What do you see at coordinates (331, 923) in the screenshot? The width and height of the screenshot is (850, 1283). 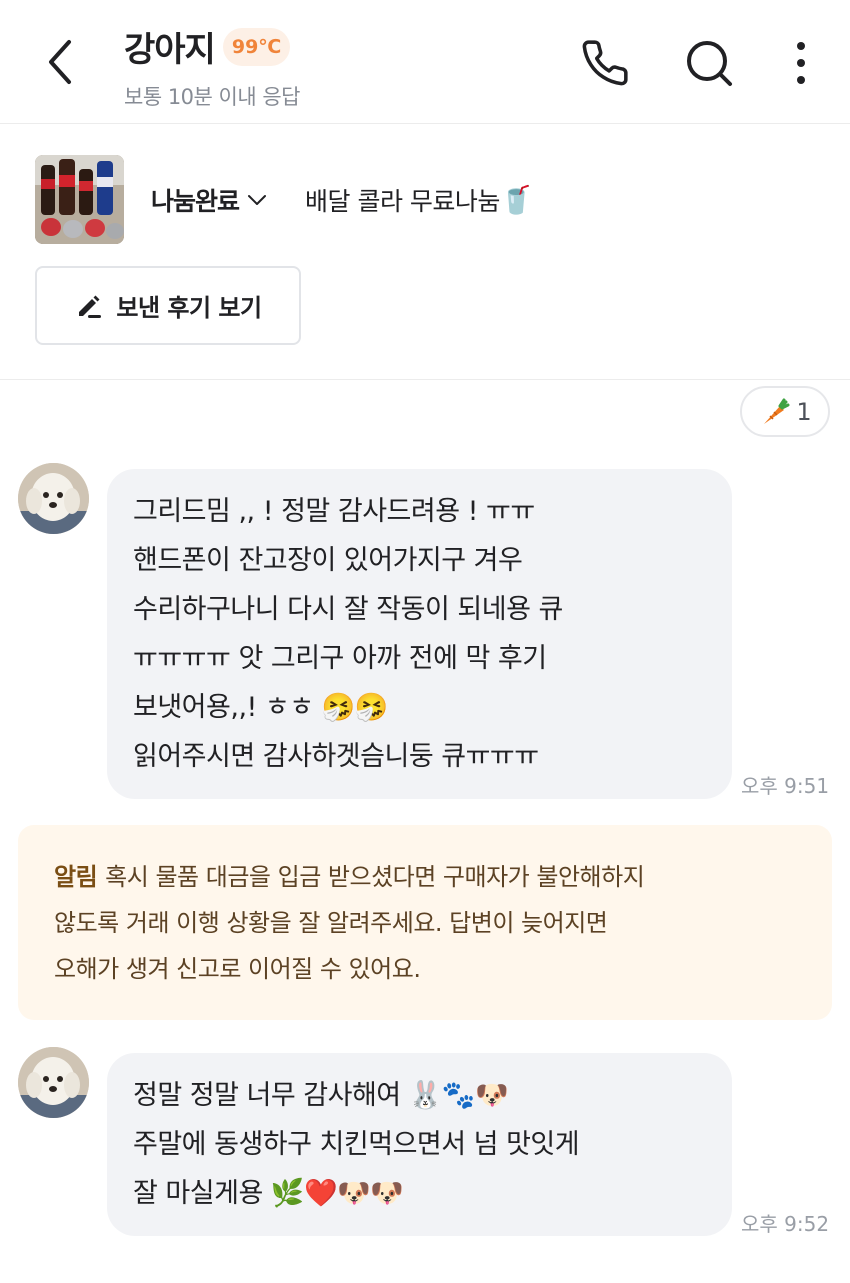 I see `notice-line: 않도록 거래 이행 상황을 잘 알려주세요. 답변이 늦어지면` at bounding box center [331, 923].